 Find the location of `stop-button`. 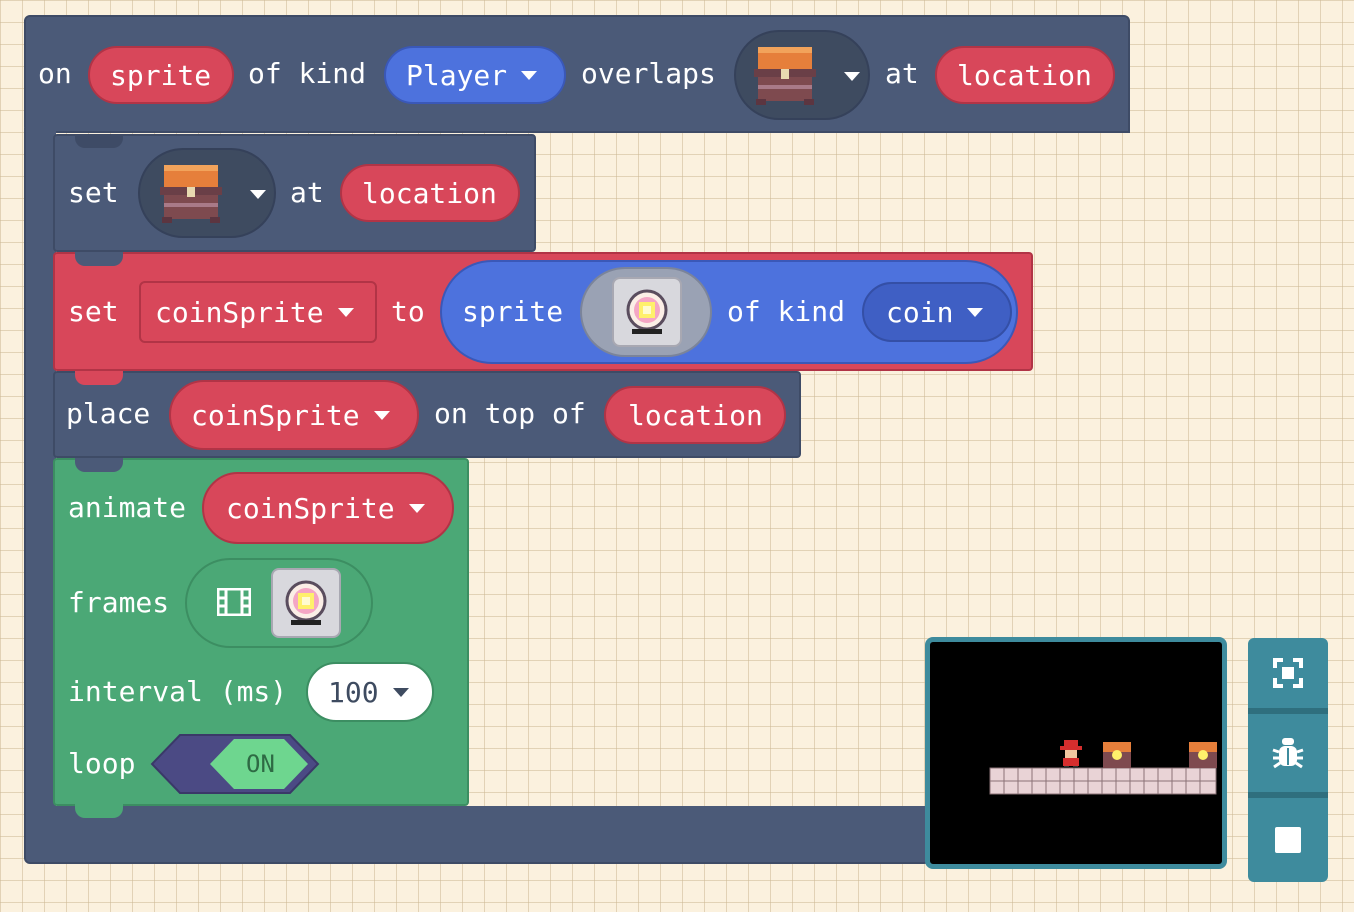

stop-button is located at coordinates (1288, 840).